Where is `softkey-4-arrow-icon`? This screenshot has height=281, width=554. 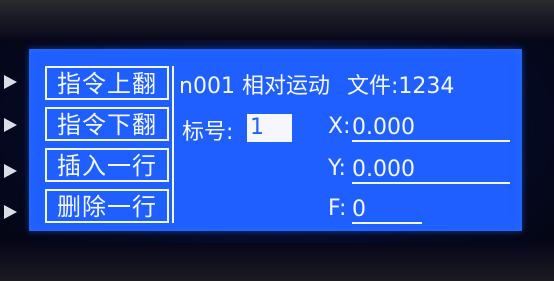 softkey-4-arrow-icon is located at coordinates (10, 212).